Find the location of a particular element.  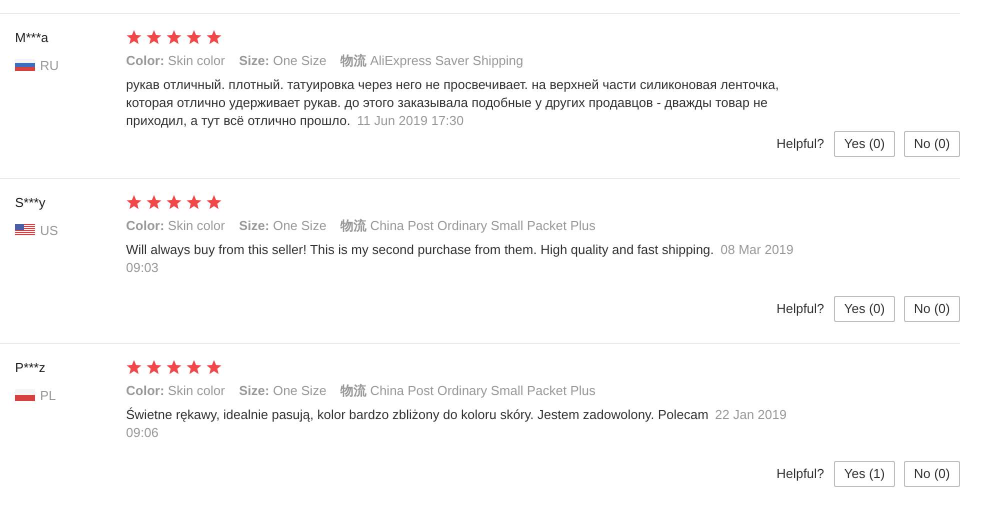

yes-vote-button: Yes (1) is located at coordinates (864, 474).